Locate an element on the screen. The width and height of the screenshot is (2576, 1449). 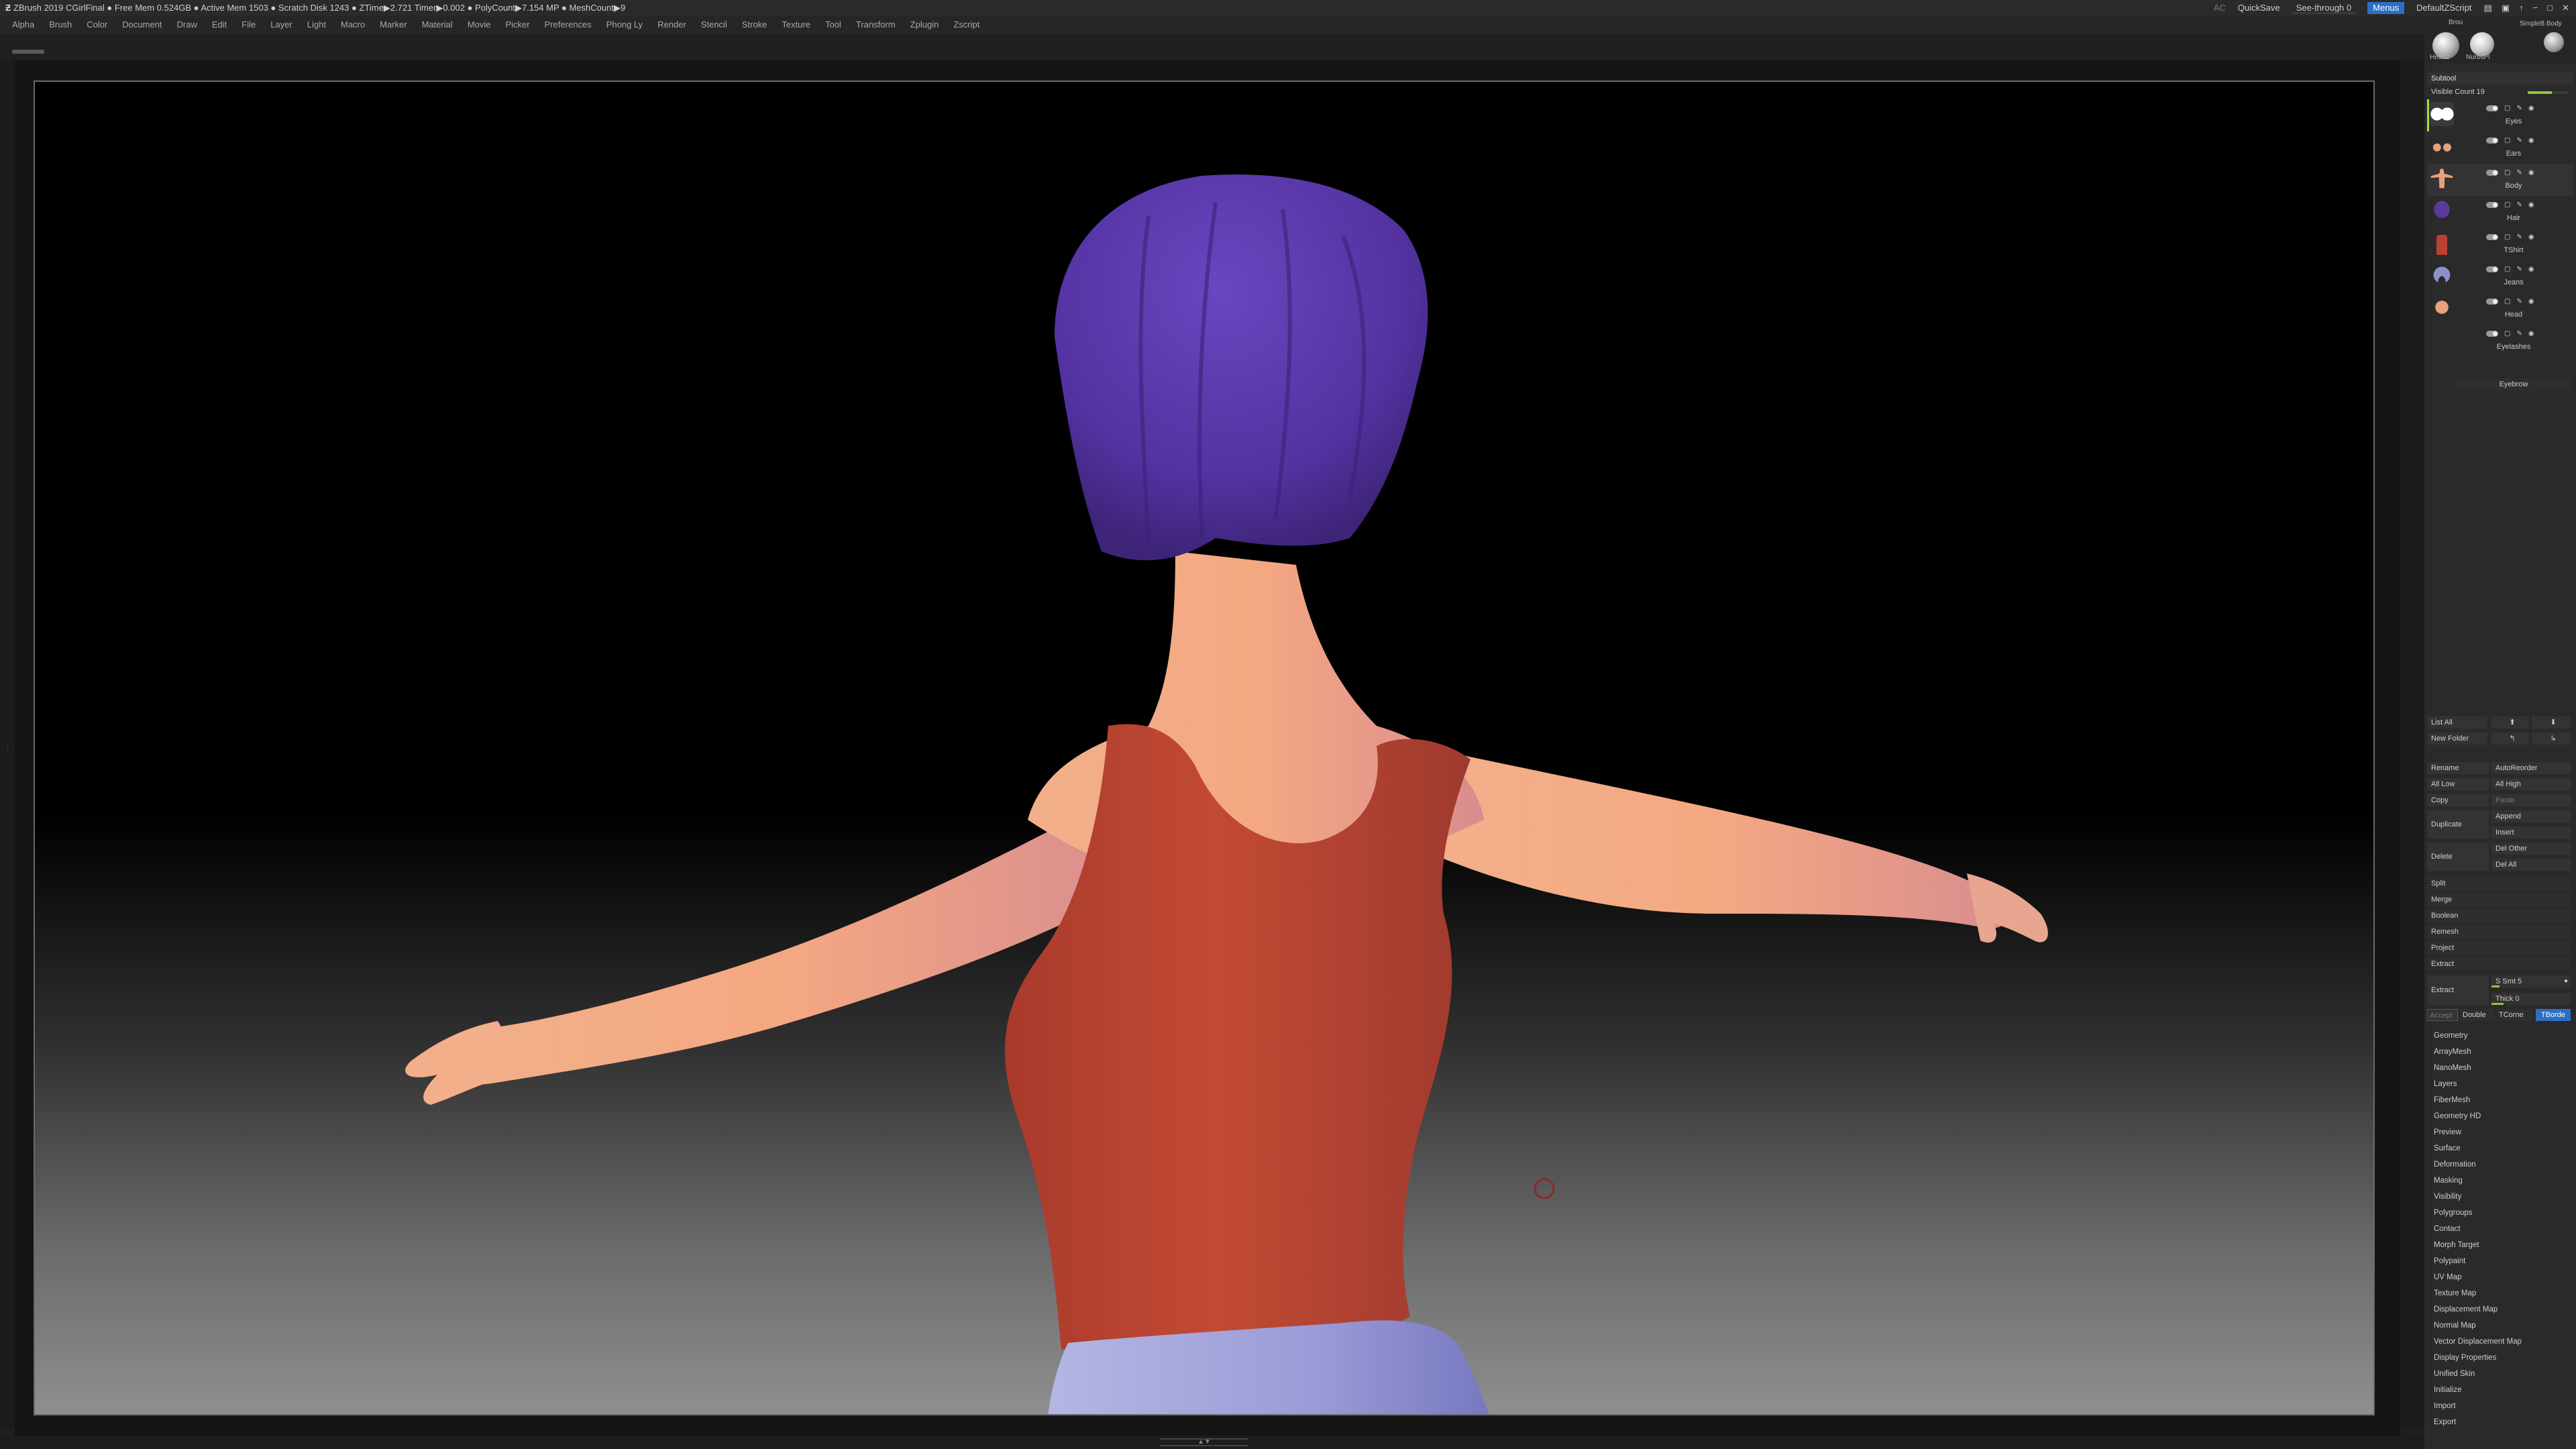
remesh-button: Remesh is located at coordinates (2499, 932).